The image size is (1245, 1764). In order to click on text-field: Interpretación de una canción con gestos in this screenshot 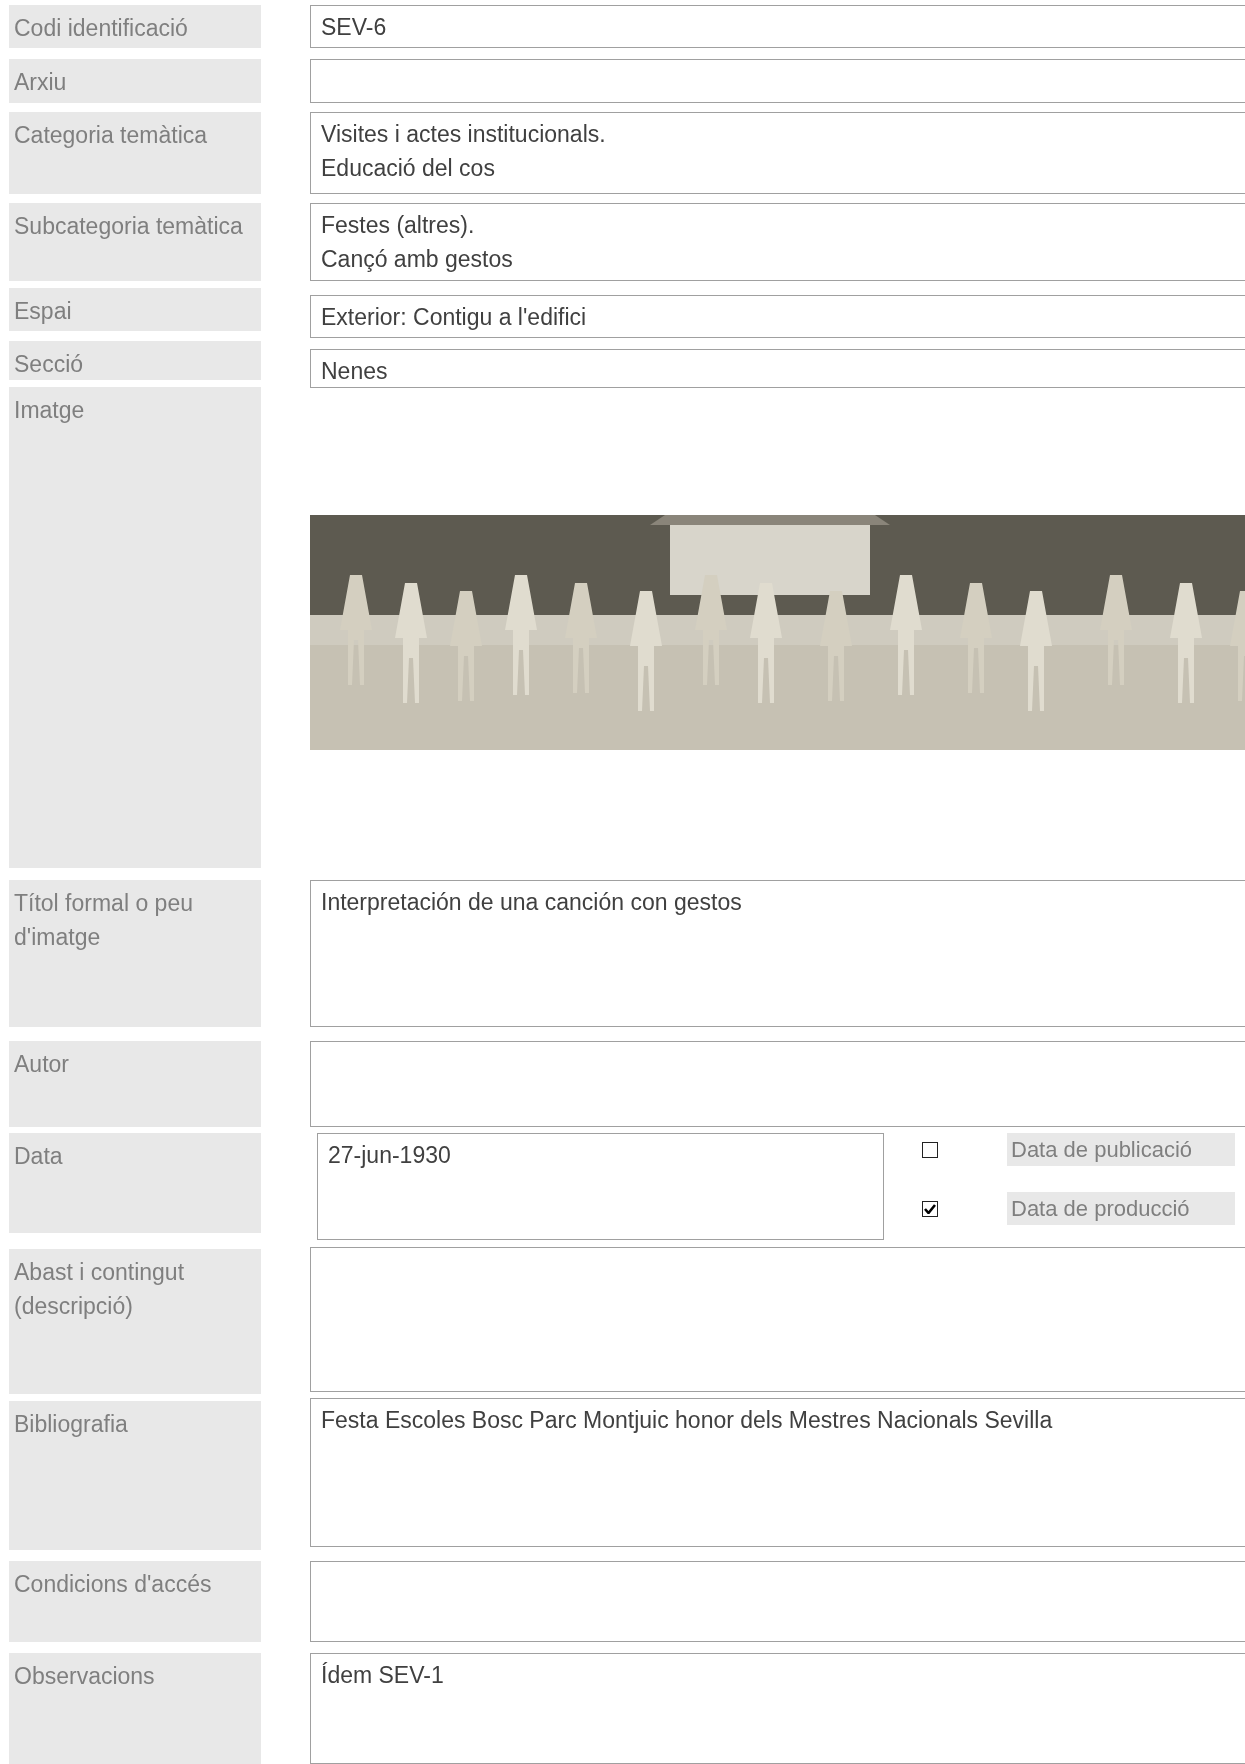, I will do `click(777, 953)`.